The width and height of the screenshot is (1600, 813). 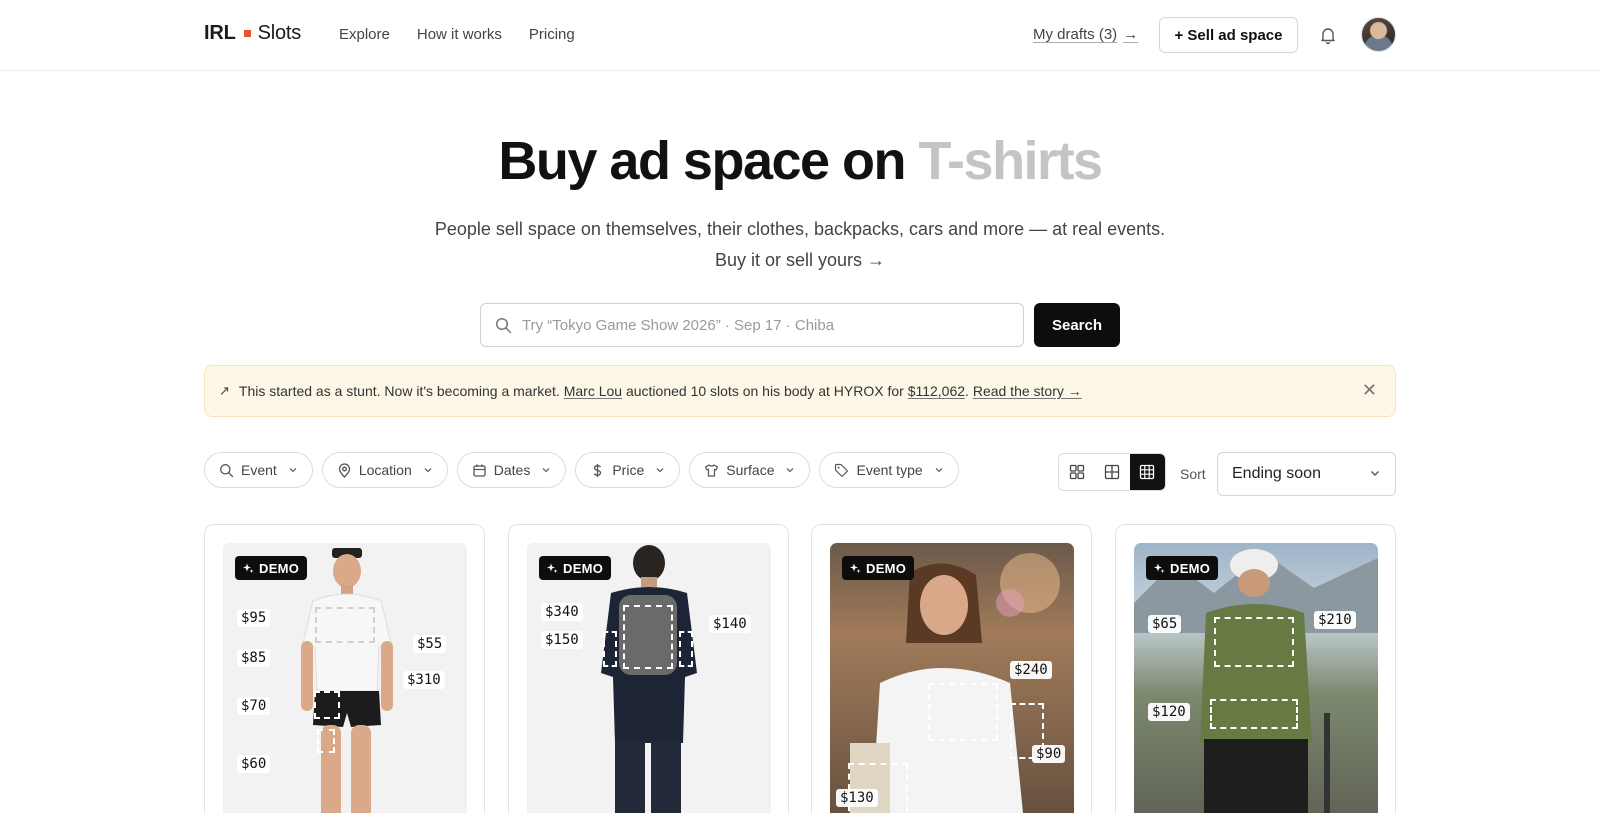 What do you see at coordinates (511, 470) in the screenshot?
I see `filter-dates: Dates` at bounding box center [511, 470].